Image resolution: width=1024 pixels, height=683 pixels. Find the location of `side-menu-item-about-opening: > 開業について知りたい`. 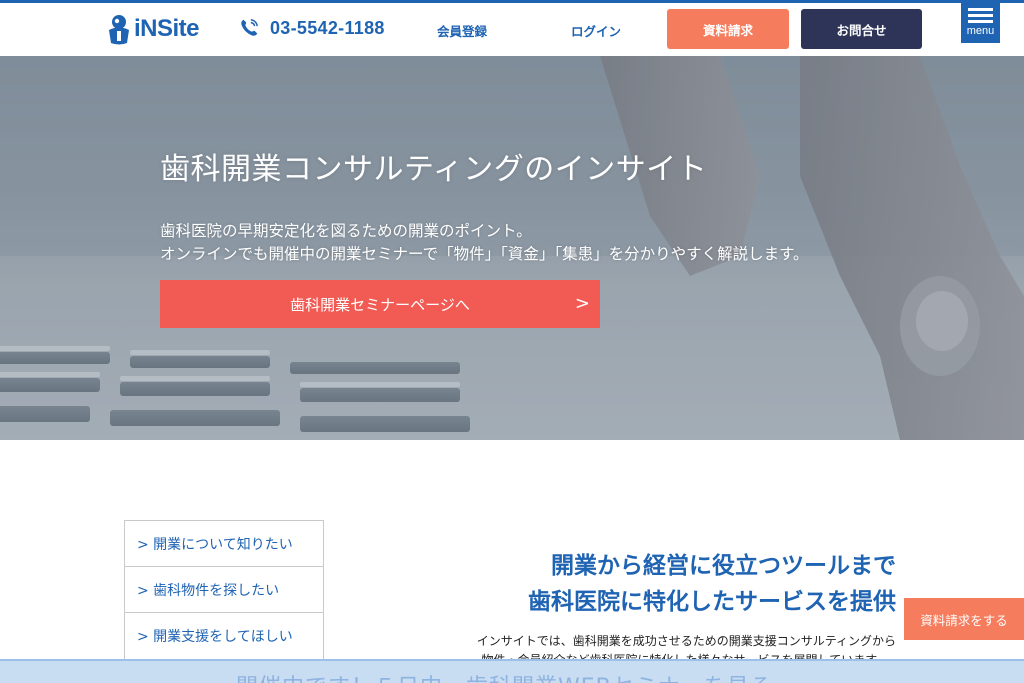

side-menu-item-about-opening: > 開業について知りたい is located at coordinates (224, 544).